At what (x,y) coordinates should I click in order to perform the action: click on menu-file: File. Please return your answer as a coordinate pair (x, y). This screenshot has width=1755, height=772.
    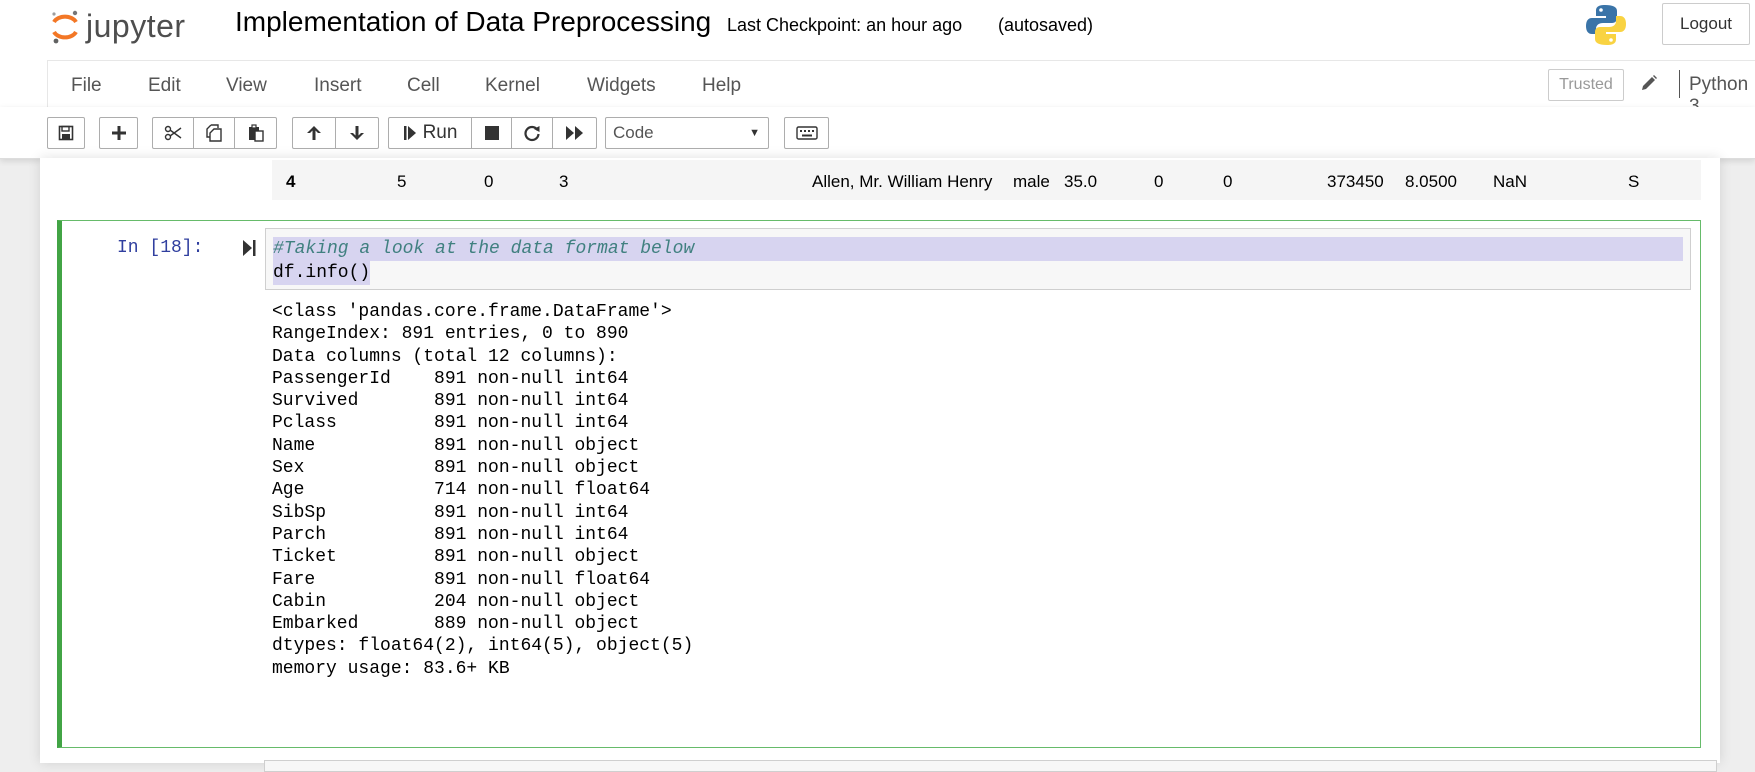
    Looking at the image, I should click on (86, 86).